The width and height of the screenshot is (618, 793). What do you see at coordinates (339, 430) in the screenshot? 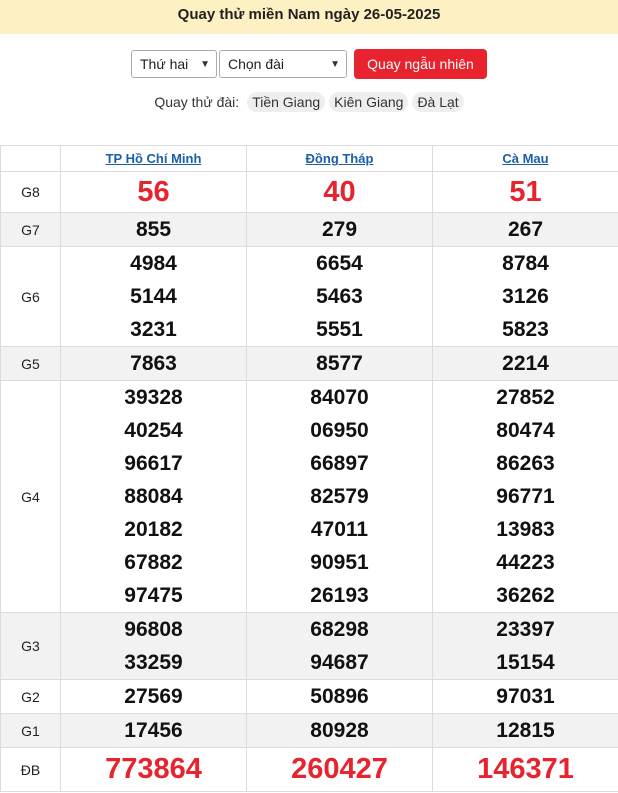
I see `result-number: 06950` at bounding box center [339, 430].